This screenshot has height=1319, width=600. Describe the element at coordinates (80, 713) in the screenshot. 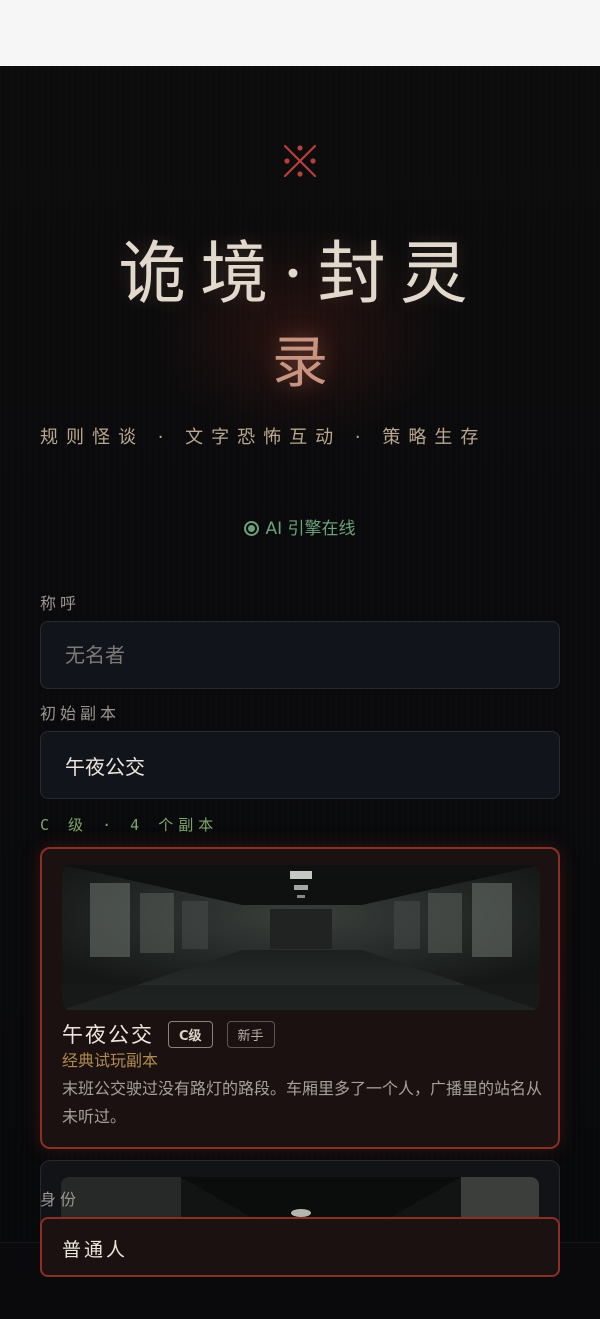

I see `dungeon-label: 初始副本` at that location.